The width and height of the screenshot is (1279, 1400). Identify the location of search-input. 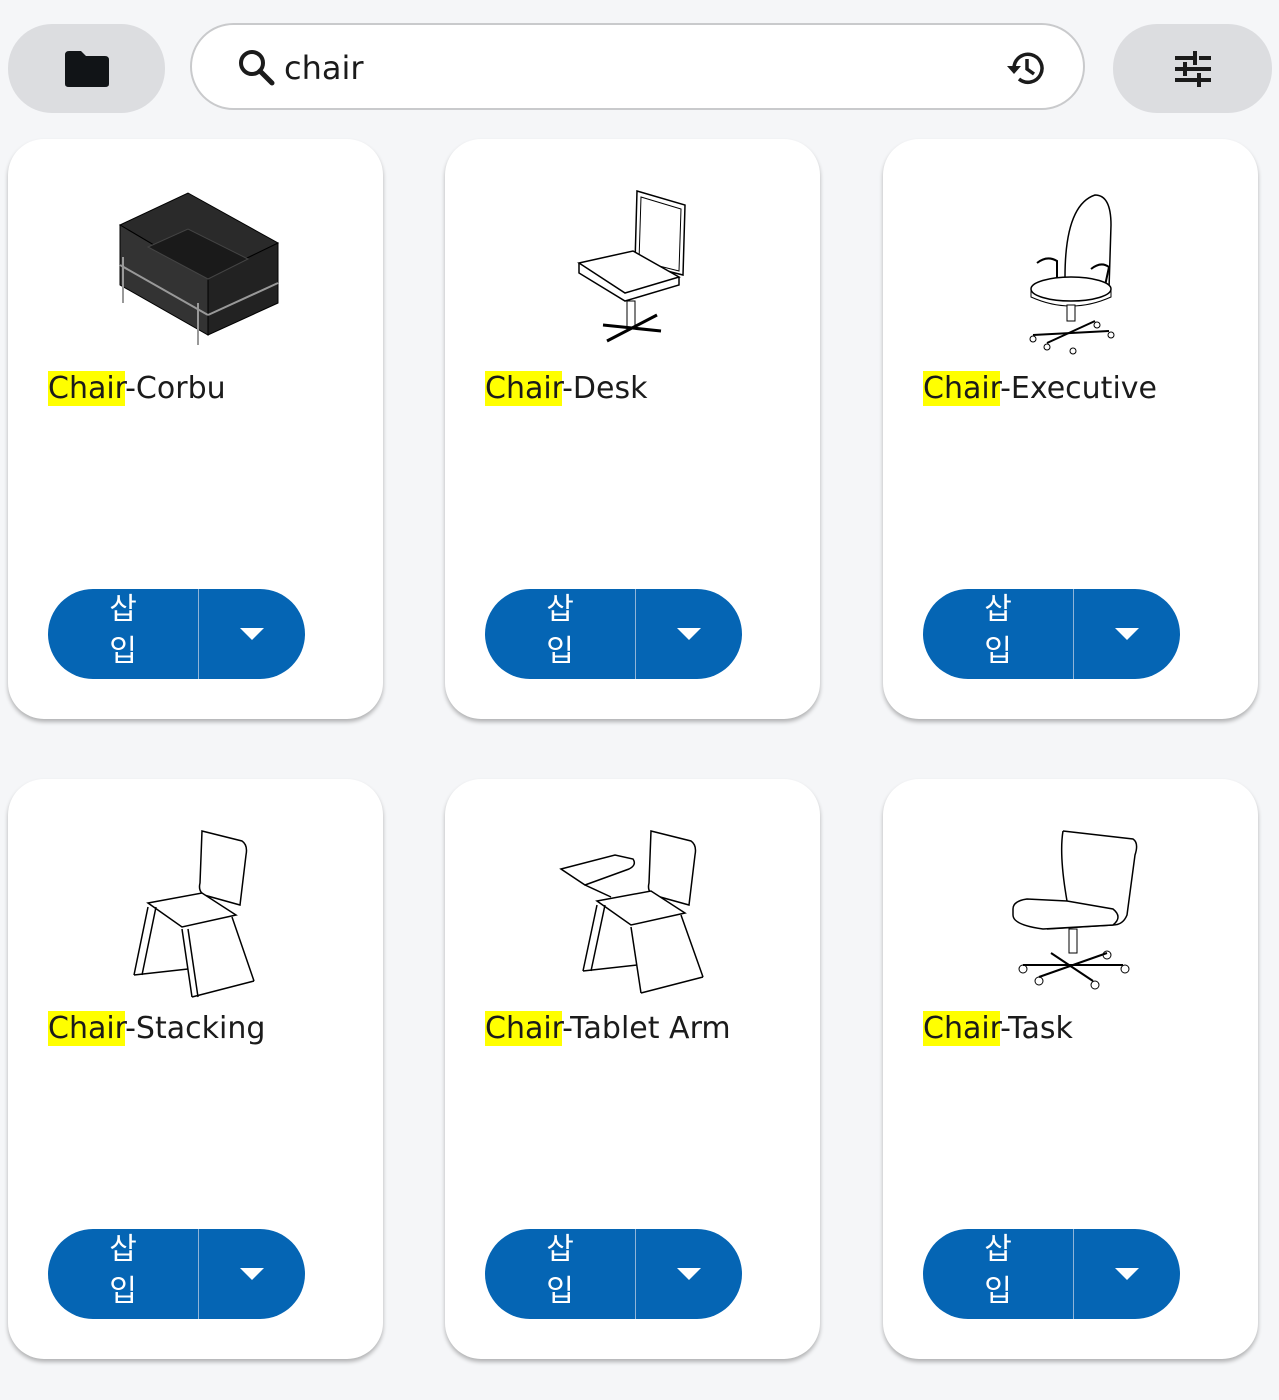
(644, 68).